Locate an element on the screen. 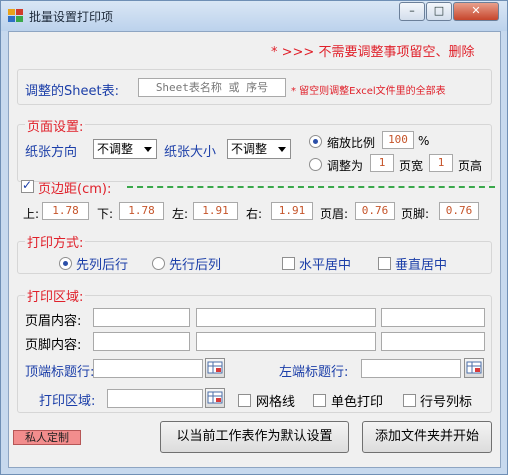 The image size is (508, 475). margin-left-input: 1.91 is located at coordinates (215, 211).